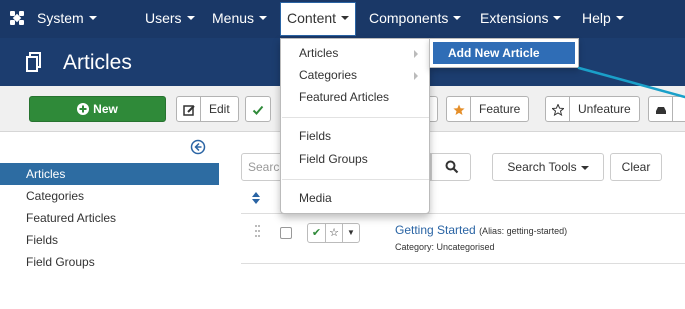 The width and height of the screenshot is (685, 309). What do you see at coordinates (409, 18) in the screenshot?
I see `nav-components-label: Components` at bounding box center [409, 18].